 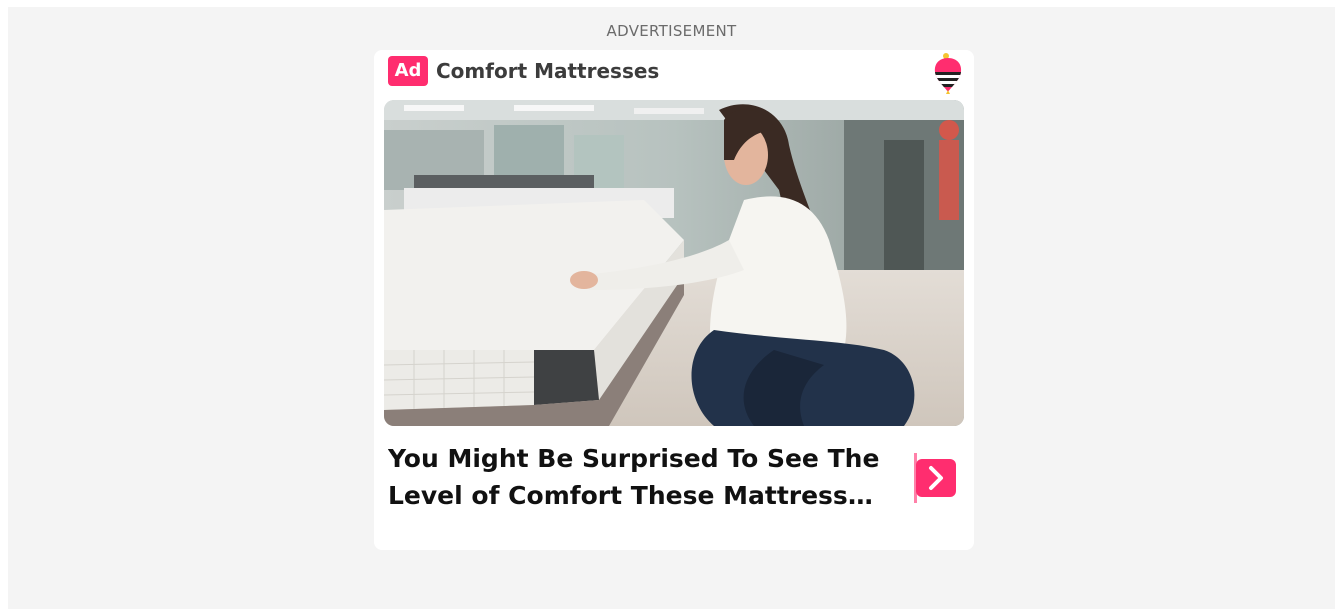 What do you see at coordinates (675, 73) in the screenshot?
I see `ad-card-header: Ad Comfort Mattresses` at bounding box center [675, 73].